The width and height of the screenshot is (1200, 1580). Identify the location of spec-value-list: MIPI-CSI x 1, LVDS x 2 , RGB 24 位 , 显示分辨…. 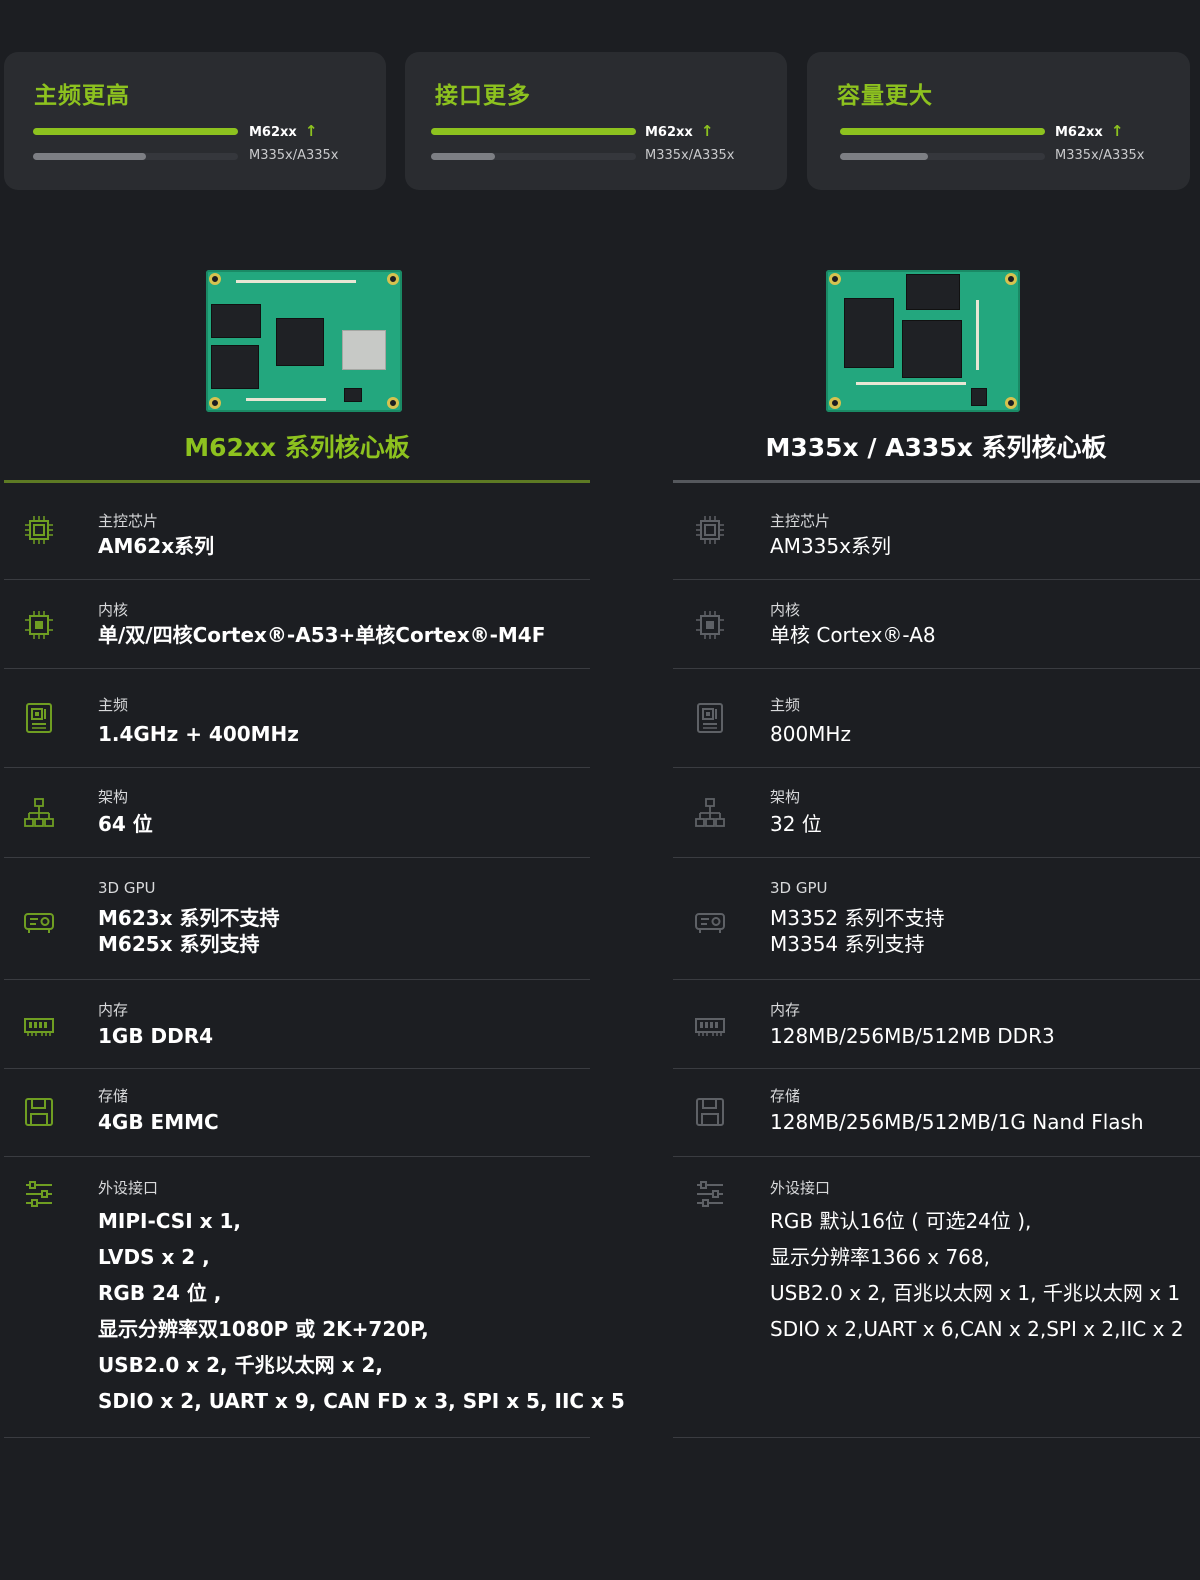
(361, 1311).